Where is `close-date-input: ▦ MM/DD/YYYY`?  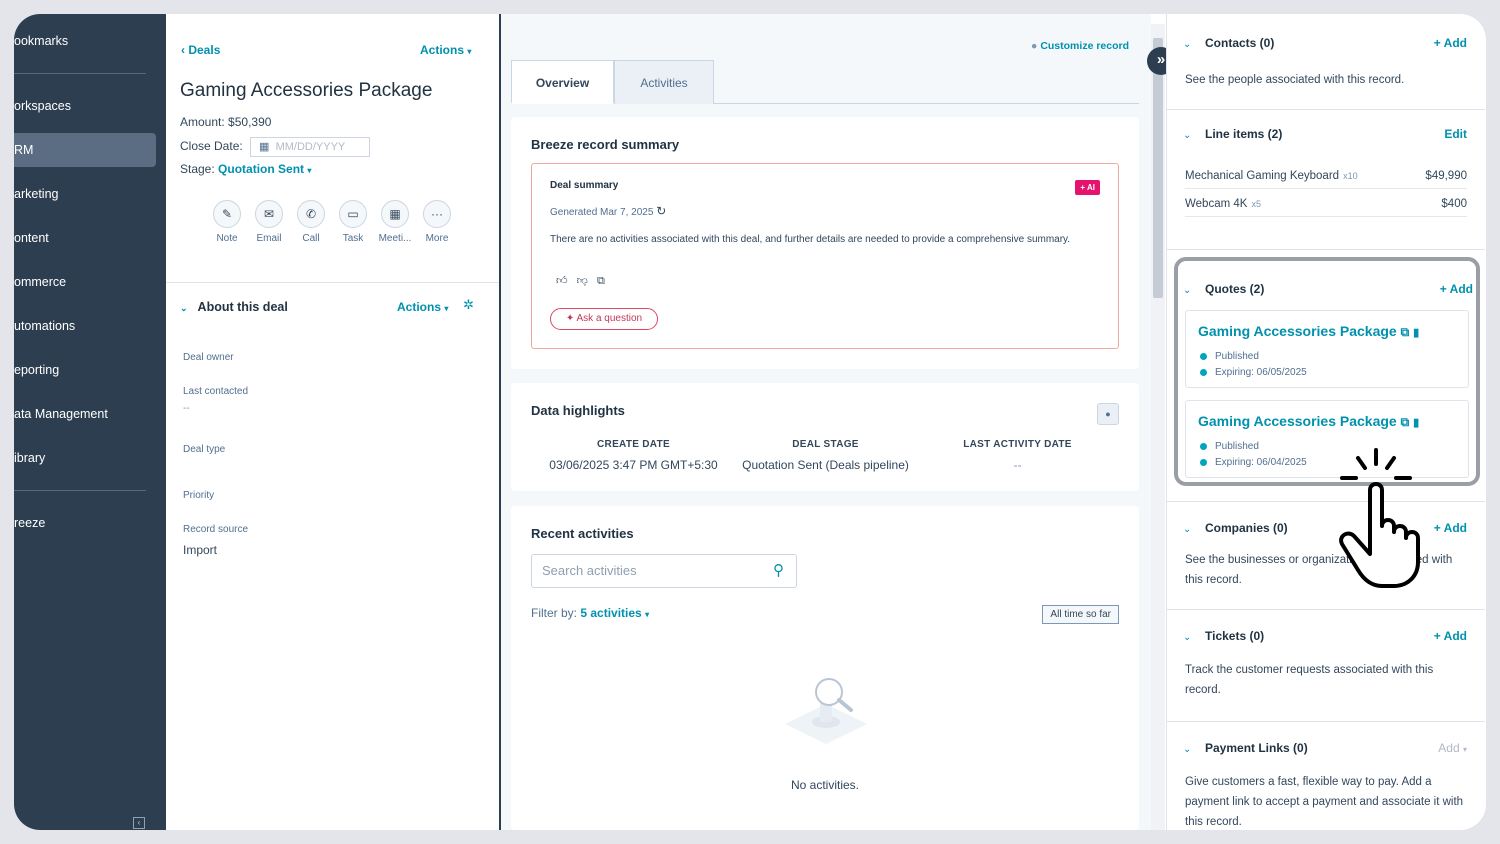
close-date-input: ▦ MM/DD/YYYY is located at coordinates (310, 147).